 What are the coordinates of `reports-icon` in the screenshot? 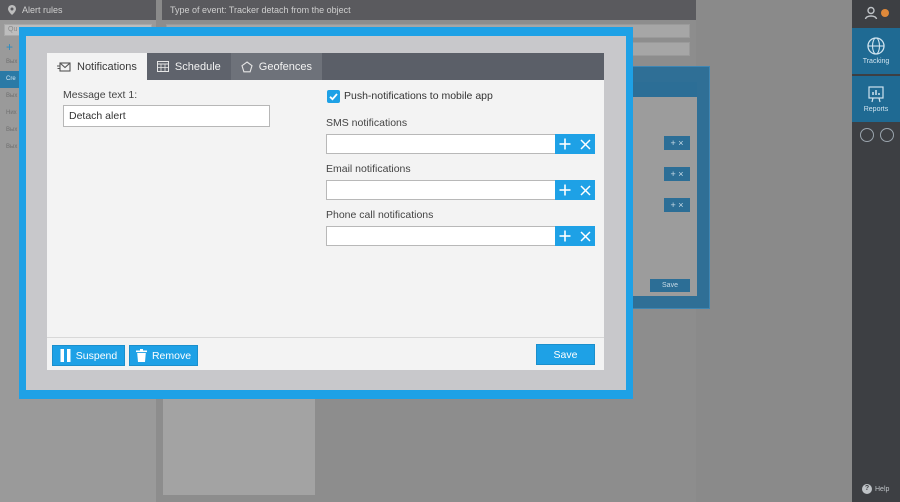 It's located at (876, 94).